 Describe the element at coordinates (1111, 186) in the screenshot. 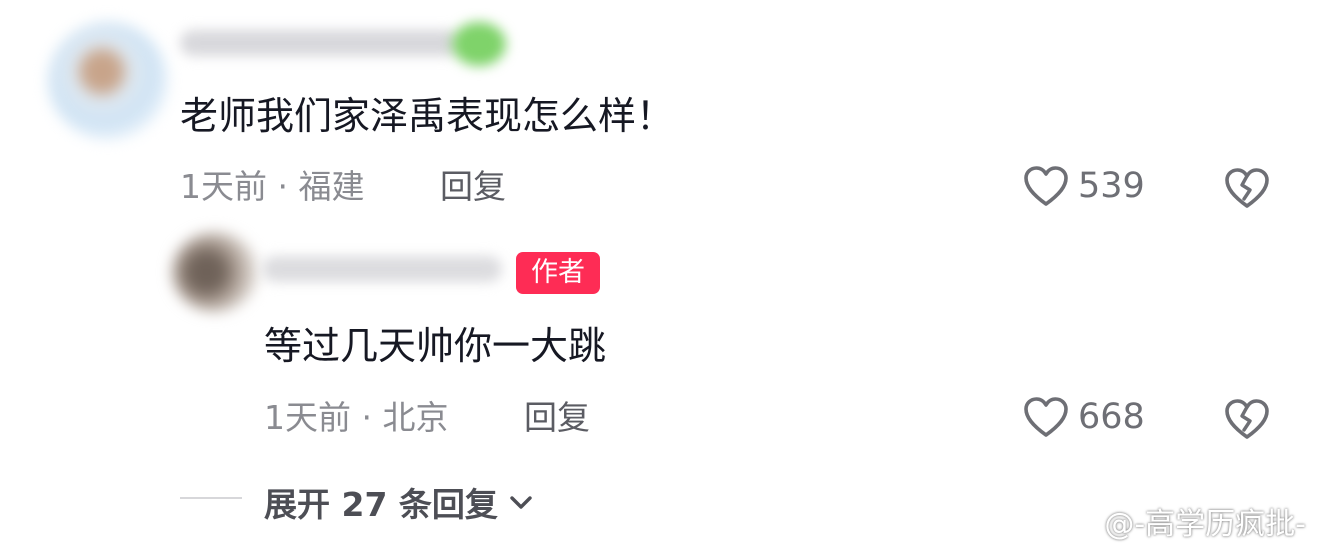

I see `comment-like-count: 539` at that location.